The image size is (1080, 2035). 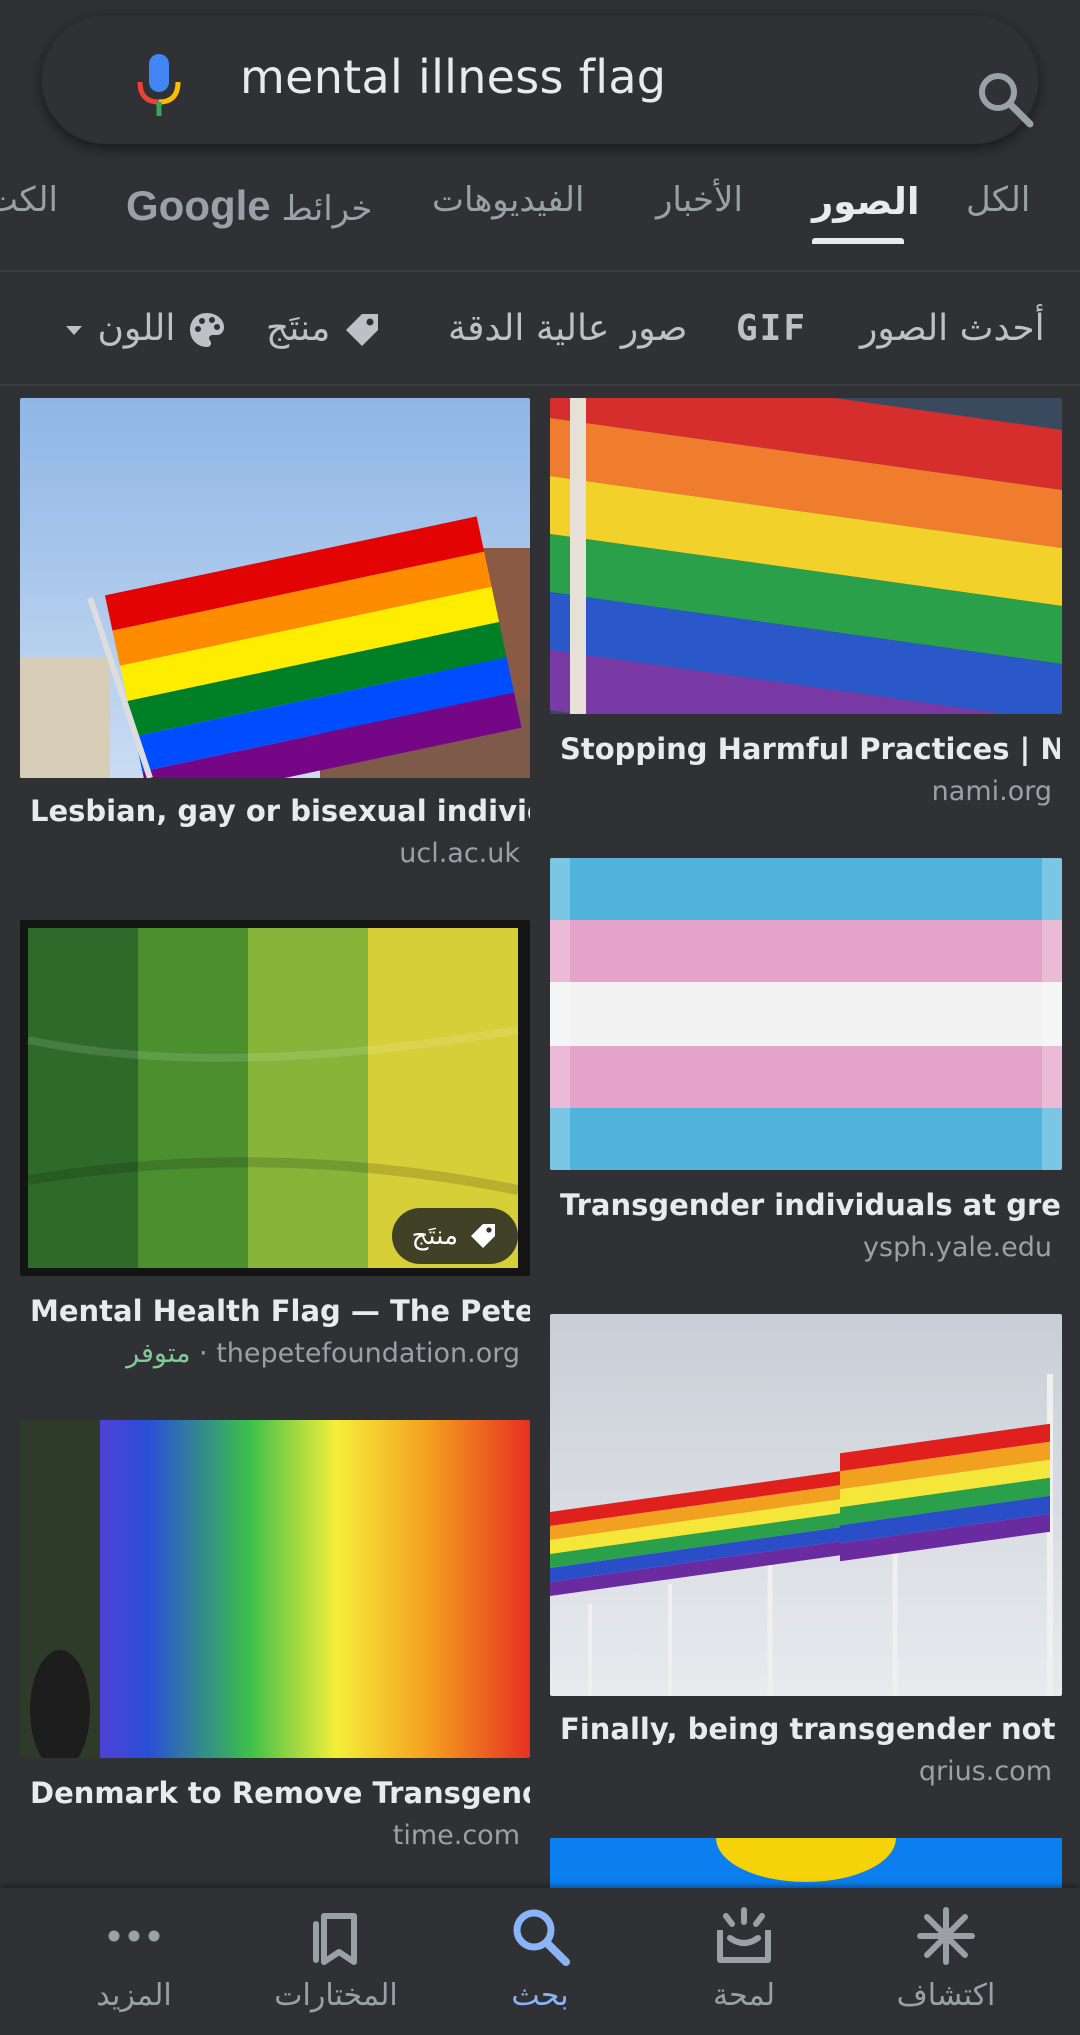 What do you see at coordinates (327, 209) in the screenshot?
I see `tab-google-maps-label: خرائط` at bounding box center [327, 209].